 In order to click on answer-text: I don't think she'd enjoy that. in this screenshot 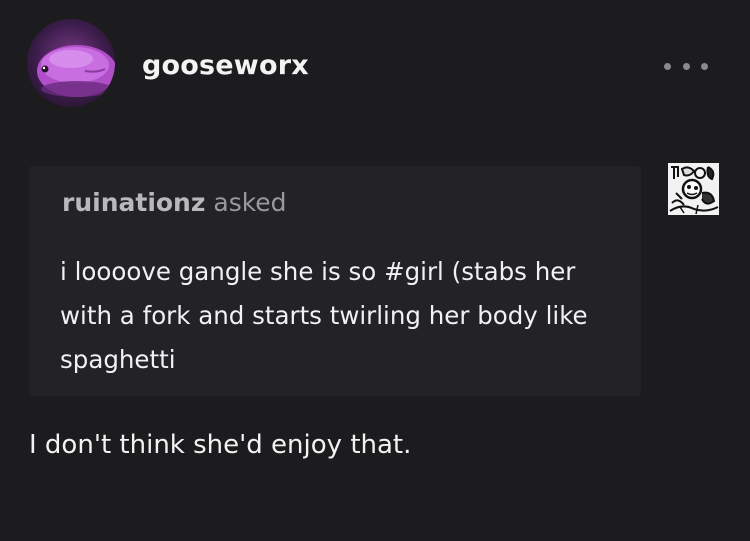, I will do `click(220, 445)`.